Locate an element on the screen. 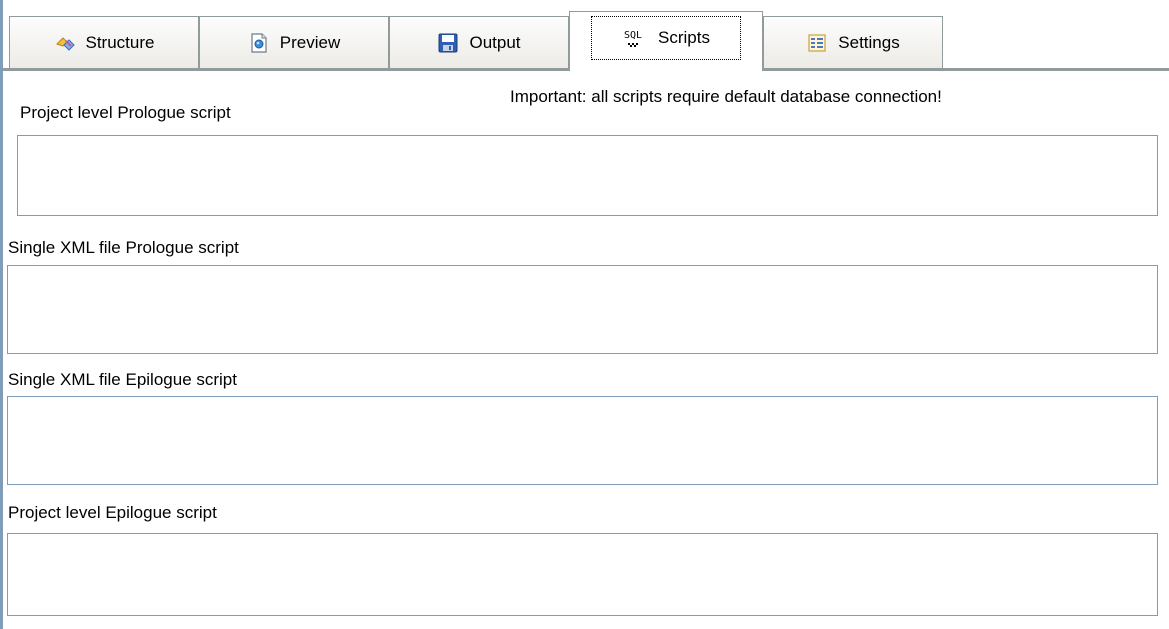 The width and height of the screenshot is (1169, 629). sql-icon: SQL is located at coordinates (634, 38).